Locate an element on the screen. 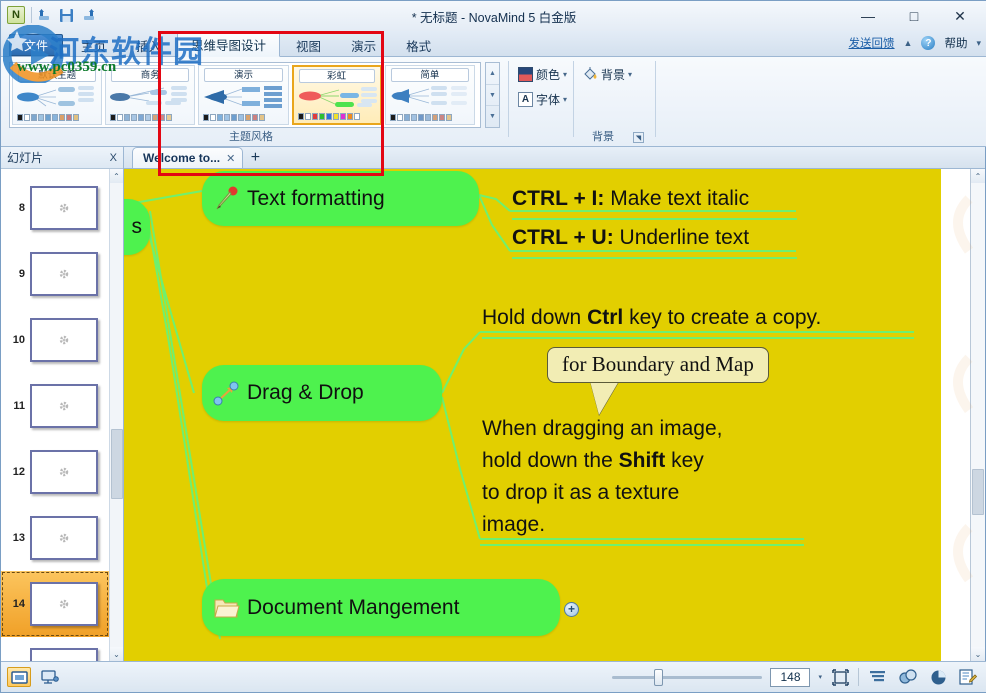 This screenshot has height=693, width=986. list-item: 8 is located at coordinates (55, 208).